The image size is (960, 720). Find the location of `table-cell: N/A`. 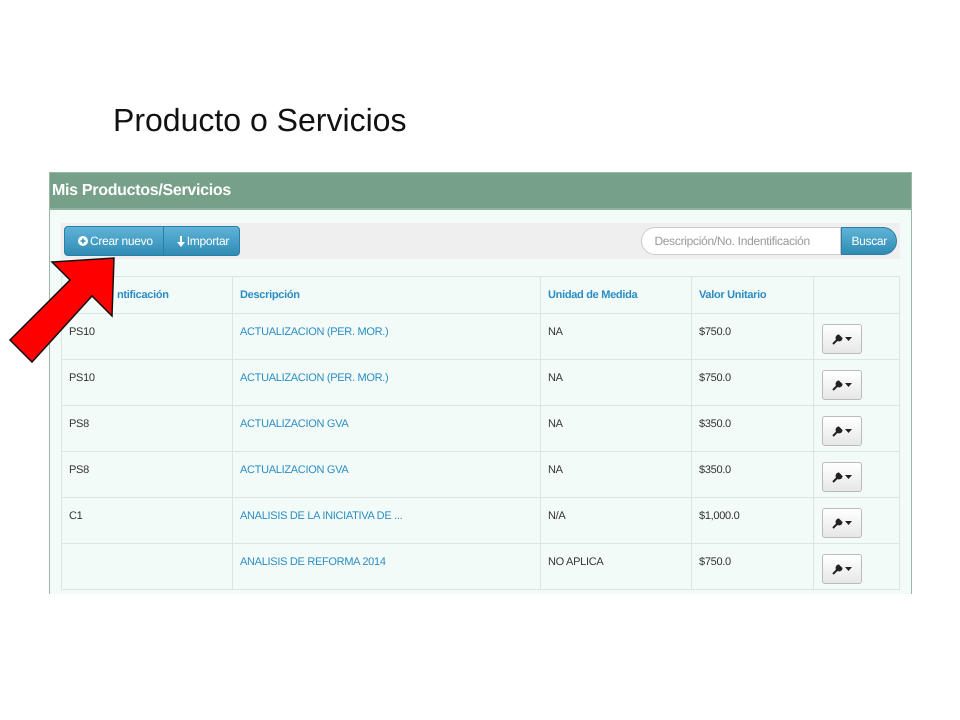

table-cell: N/A is located at coordinates (557, 516).